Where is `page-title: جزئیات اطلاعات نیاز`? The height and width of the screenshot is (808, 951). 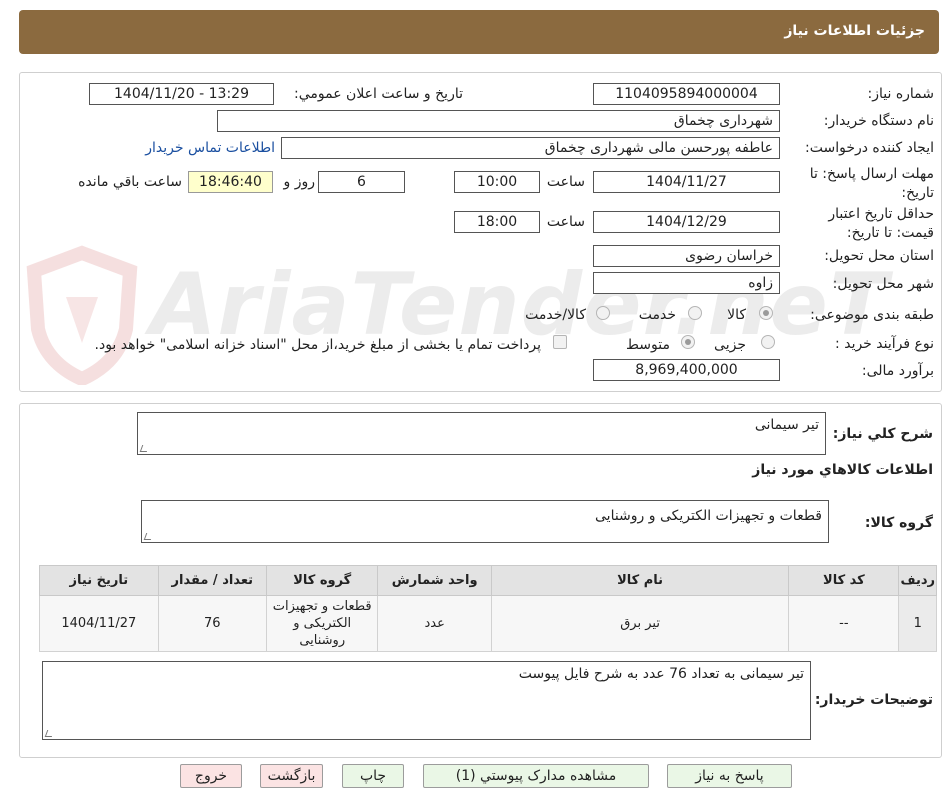 page-title: جزئیات اطلاعات نیاز is located at coordinates (854, 31).